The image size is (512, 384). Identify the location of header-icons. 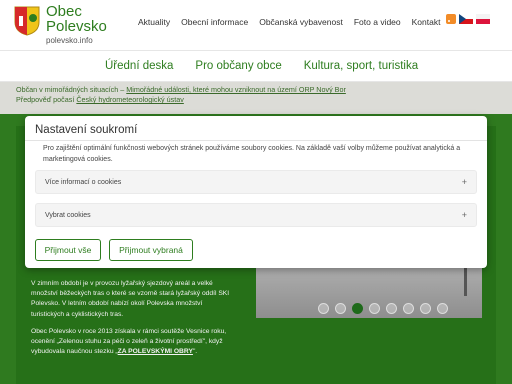
(468, 19).